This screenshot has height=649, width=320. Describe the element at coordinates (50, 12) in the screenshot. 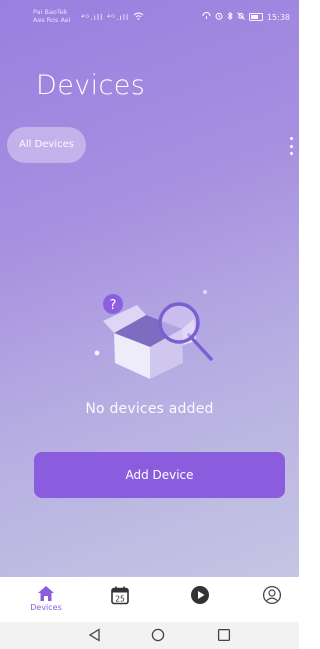

I see `carrier-line1: Pai BaoTek` at that location.